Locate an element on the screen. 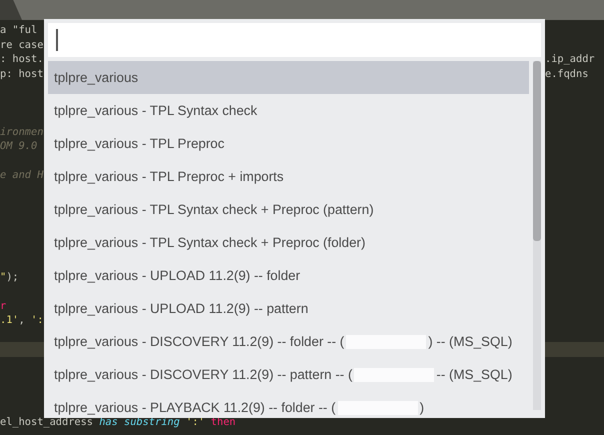 This screenshot has width=604, height=435. code-token: p: host is located at coordinates (22, 73).